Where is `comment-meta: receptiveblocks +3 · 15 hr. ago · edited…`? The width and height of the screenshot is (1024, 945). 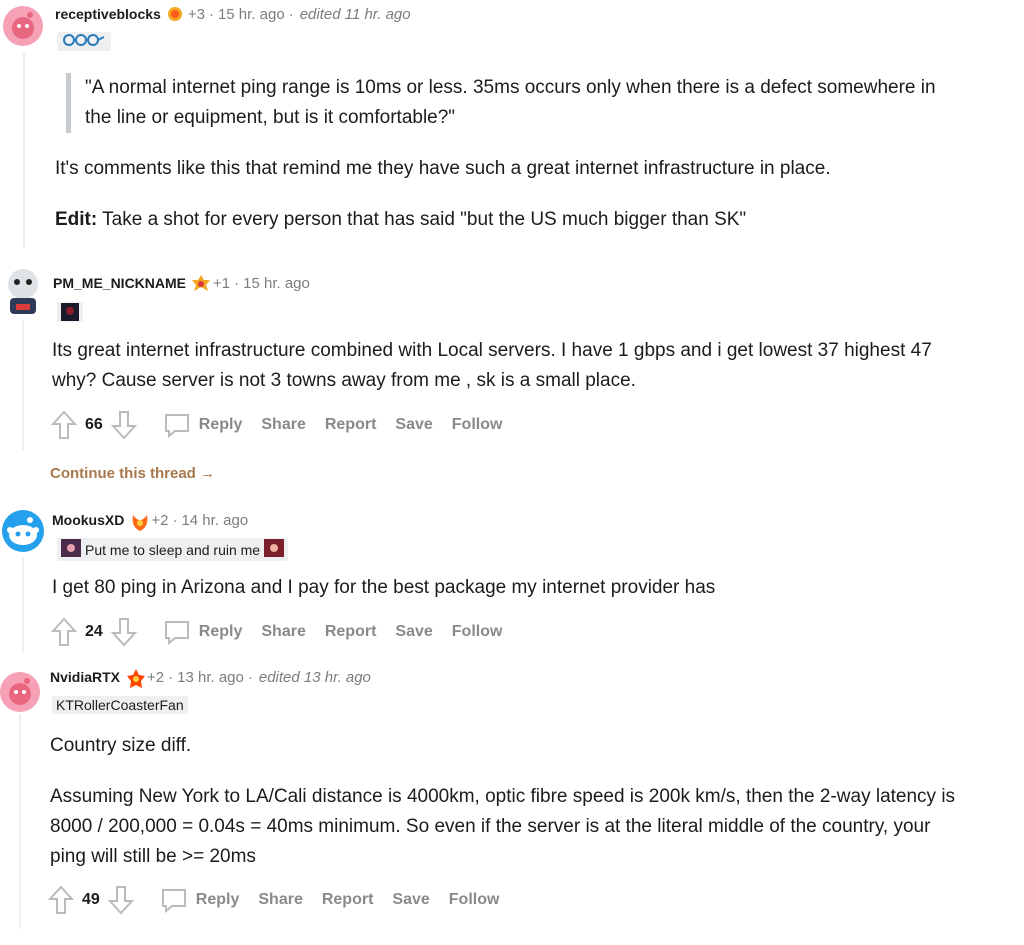
comment-meta: receptiveblocks +3 · 15 hr. ago · edited… is located at coordinates (233, 14).